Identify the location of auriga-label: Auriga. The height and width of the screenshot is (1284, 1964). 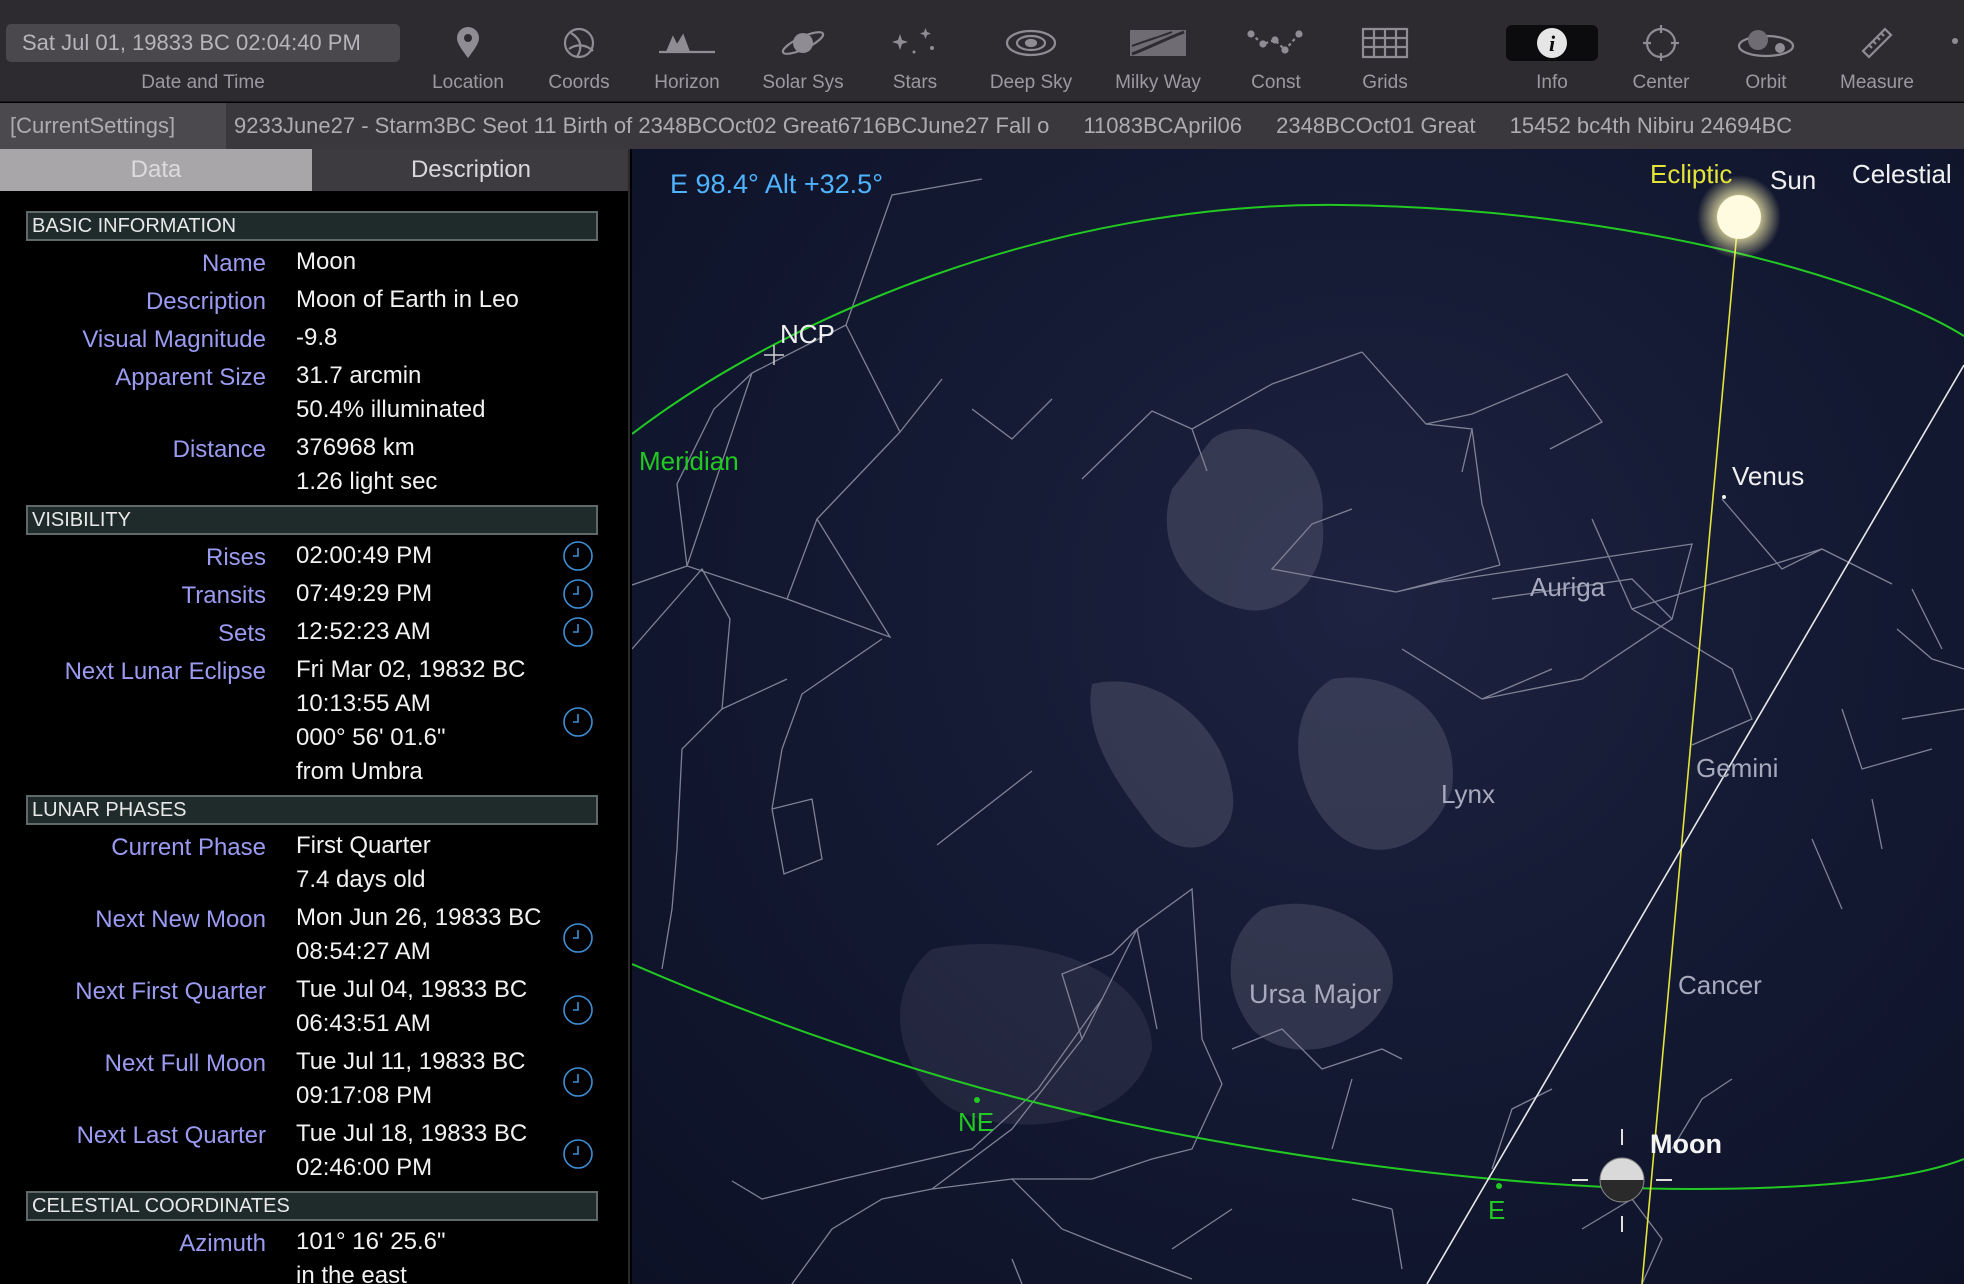
(1568, 587).